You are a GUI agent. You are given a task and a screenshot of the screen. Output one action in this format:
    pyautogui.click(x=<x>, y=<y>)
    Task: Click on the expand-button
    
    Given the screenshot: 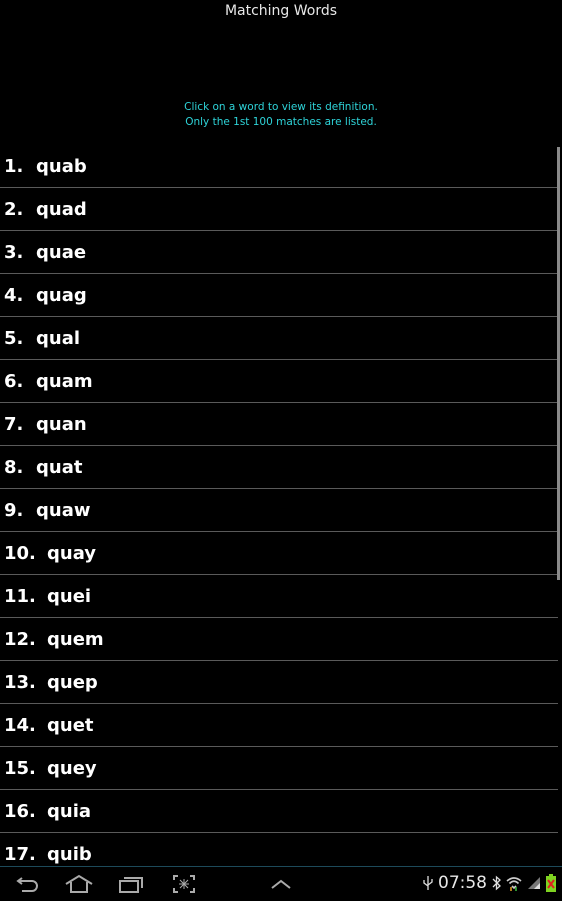 What is the action you would take?
    pyautogui.click(x=281, y=884)
    